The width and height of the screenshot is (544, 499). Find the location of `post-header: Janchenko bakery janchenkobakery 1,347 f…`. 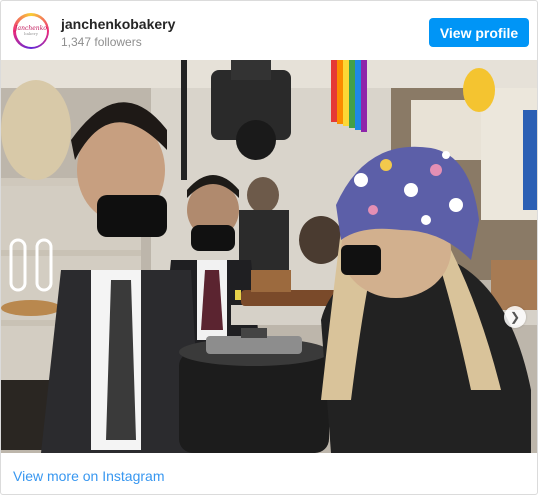

post-header: Janchenko bakery janchenkobakery 1,347 f… is located at coordinates (269, 32).